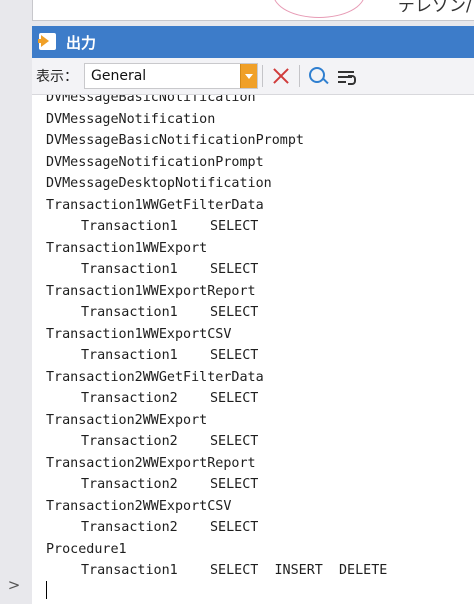 The height and width of the screenshot is (604, 474). What do you see at coordinates (171, 76) in the screenshot?
I see `view-select: General` at bounding box center [171, 76].